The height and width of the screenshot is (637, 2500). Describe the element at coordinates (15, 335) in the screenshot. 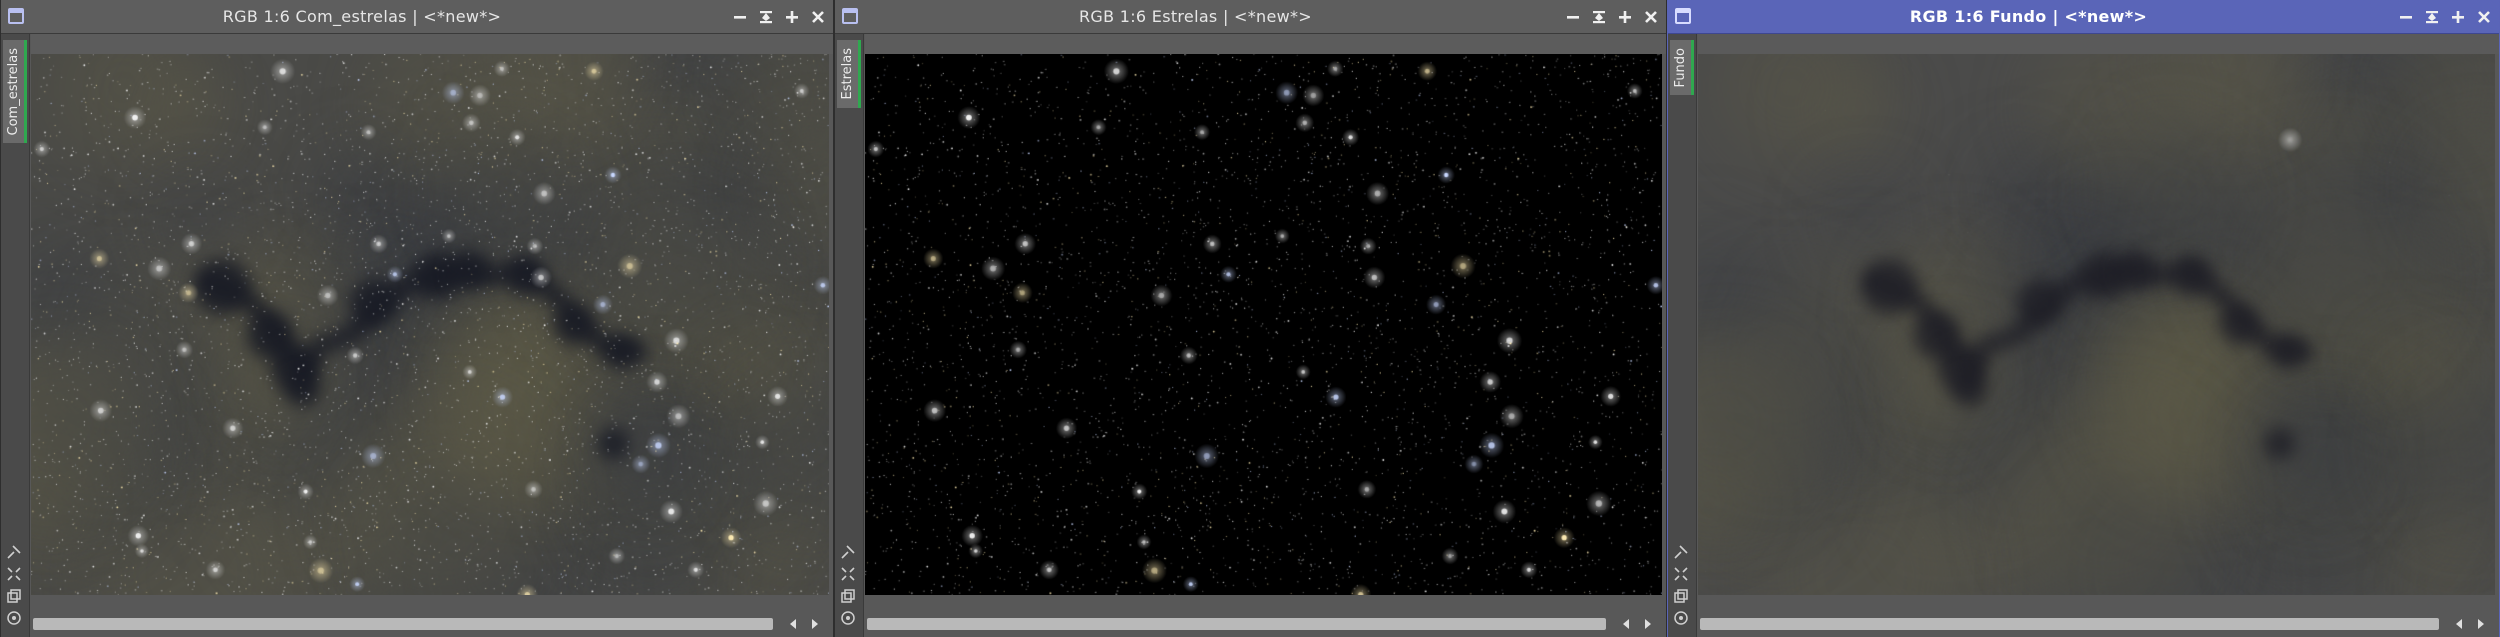

I see `view-sidebar: Com_estrelas` at that location.